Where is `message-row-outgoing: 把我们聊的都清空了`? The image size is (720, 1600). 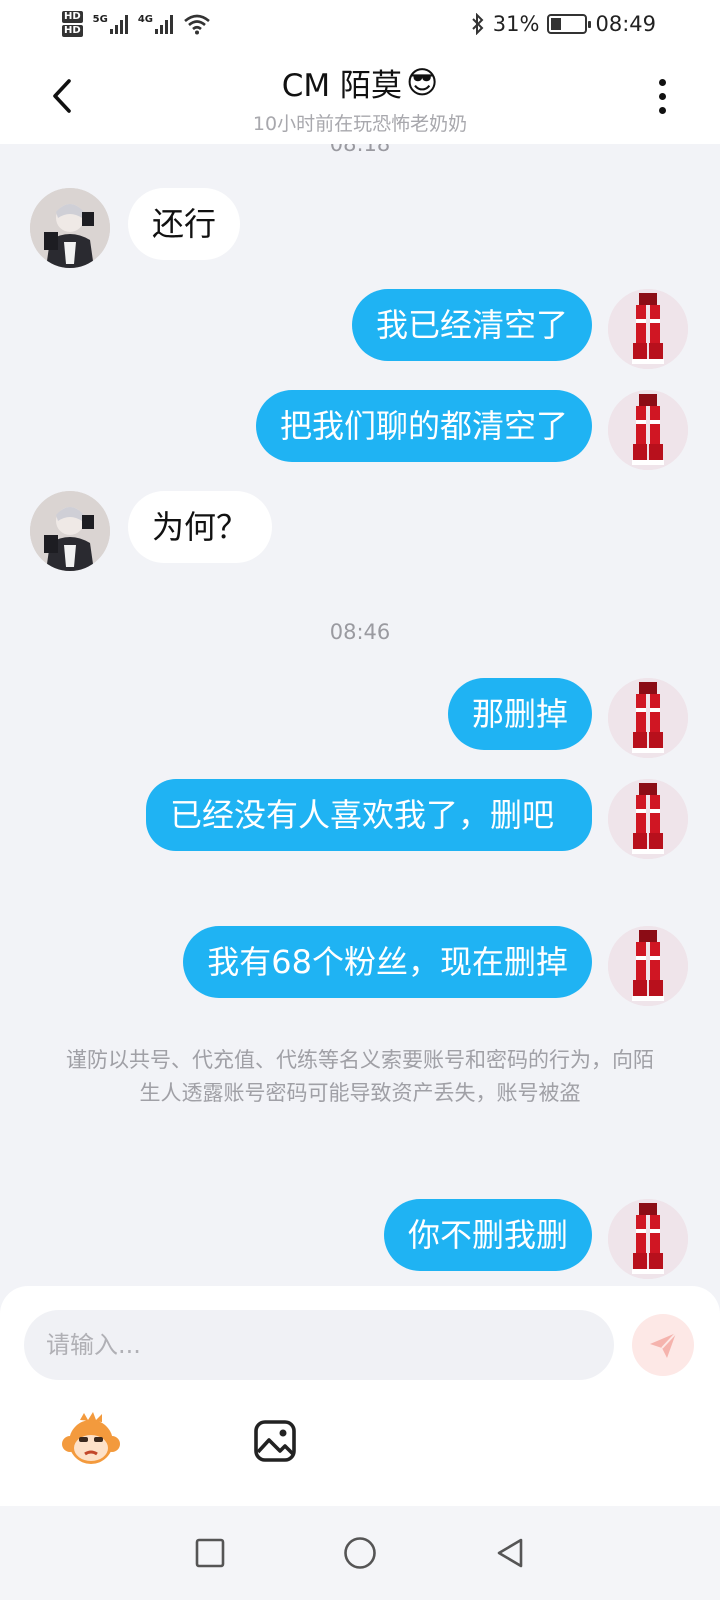
message-row-outgoing: 把我们聊的都清空了 is located at coordinates (360, 430).